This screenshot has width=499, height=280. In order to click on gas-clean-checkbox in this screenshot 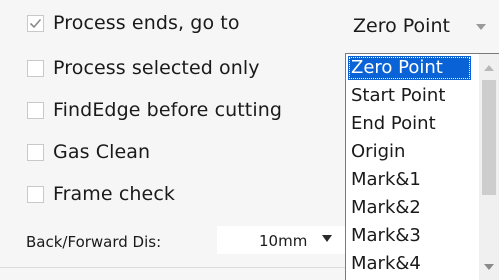, I will do `click(35, 152)`.